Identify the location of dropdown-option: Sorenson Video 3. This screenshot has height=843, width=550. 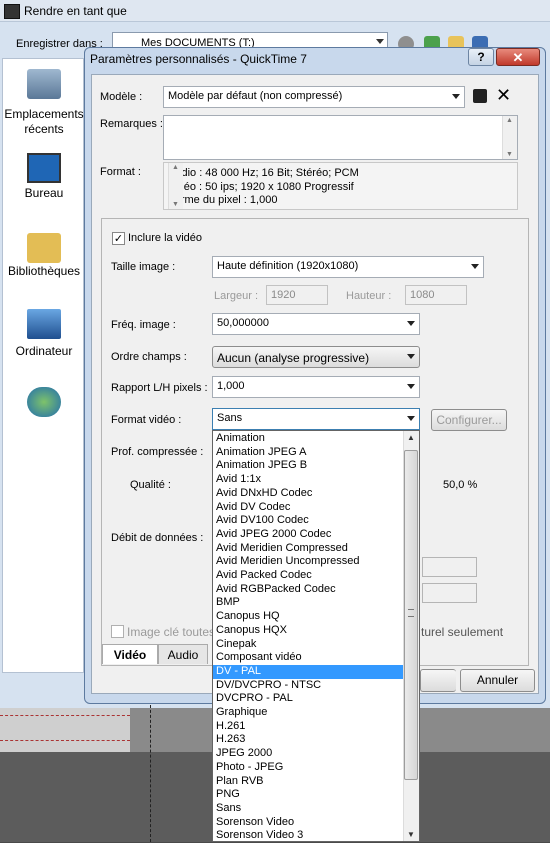
(308, 836).